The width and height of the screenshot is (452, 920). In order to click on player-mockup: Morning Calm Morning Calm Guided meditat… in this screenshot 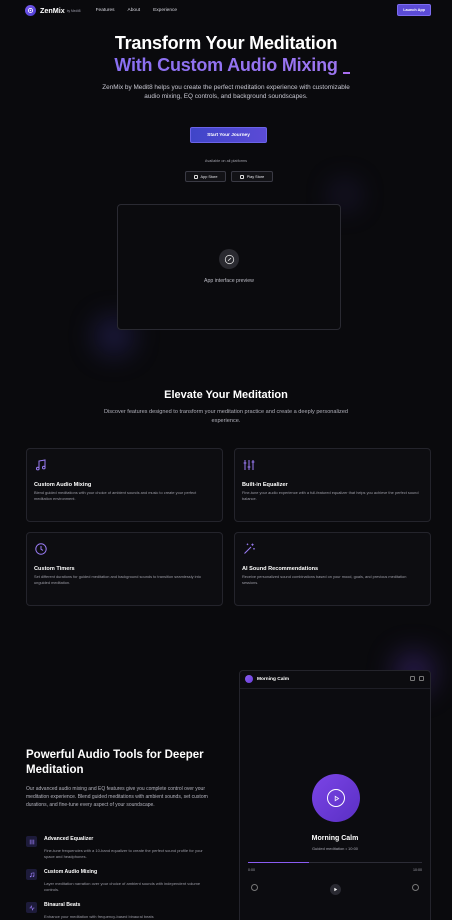, I will do `click(335, 795)`.